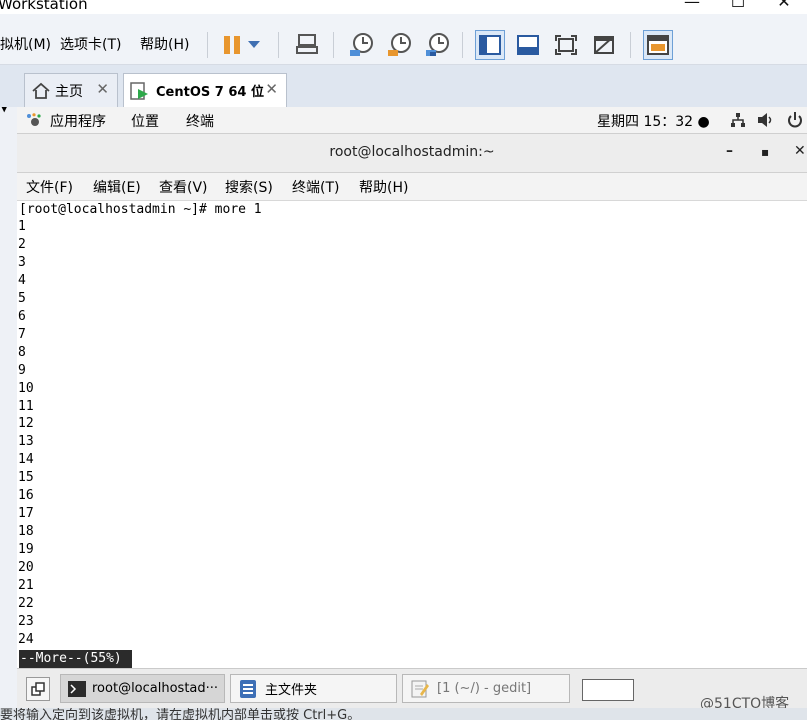 This screenshot has width=807, height=720. I want to click on output-line: 21, so click(26, 586).